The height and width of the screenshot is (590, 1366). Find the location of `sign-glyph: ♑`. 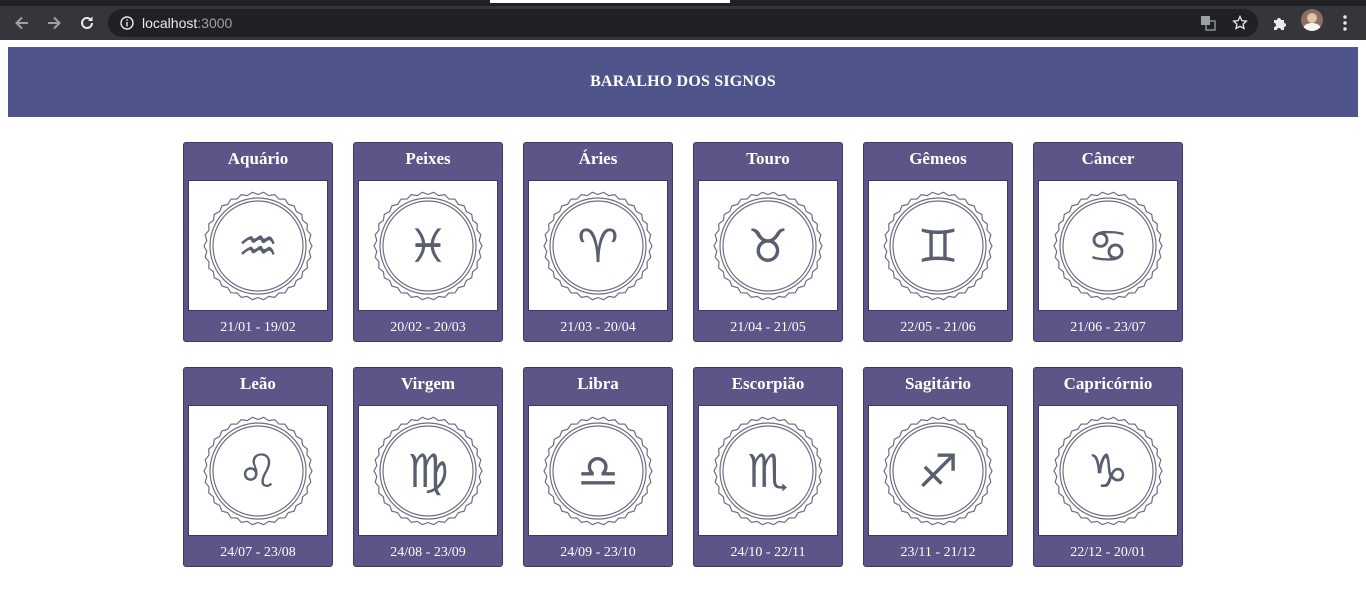

sign-glyph: ♑ is located at coordinates (1108, 470).